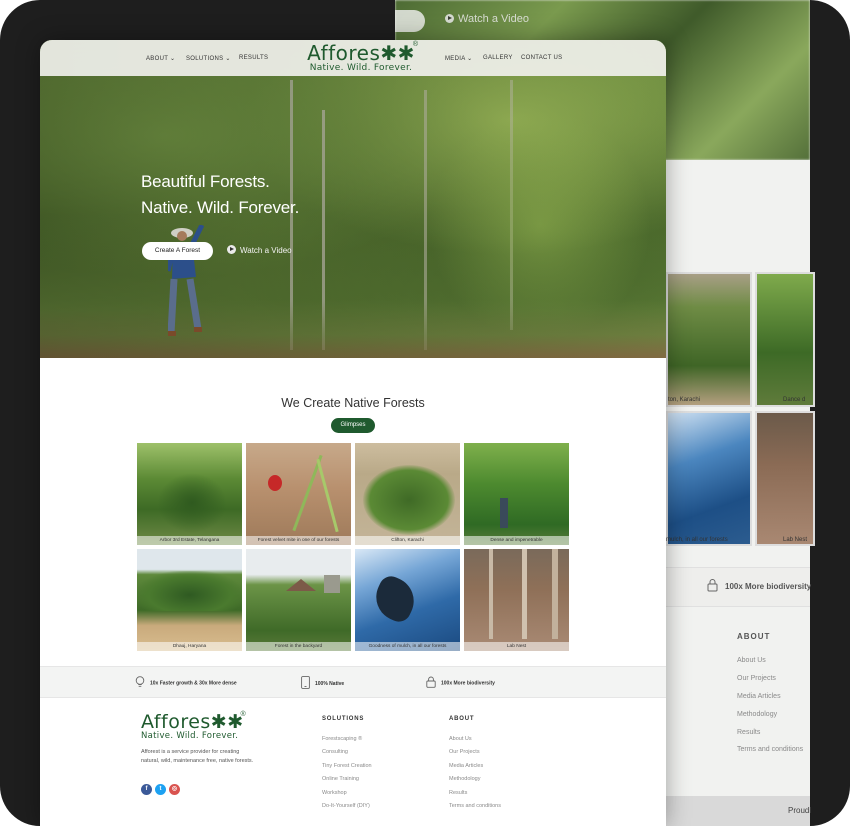  What do you see at coordinates (343, 719) in the screenshot?
I see `footer-solutions-heading: SOLUTIONS` at bounding box center [343, 719].